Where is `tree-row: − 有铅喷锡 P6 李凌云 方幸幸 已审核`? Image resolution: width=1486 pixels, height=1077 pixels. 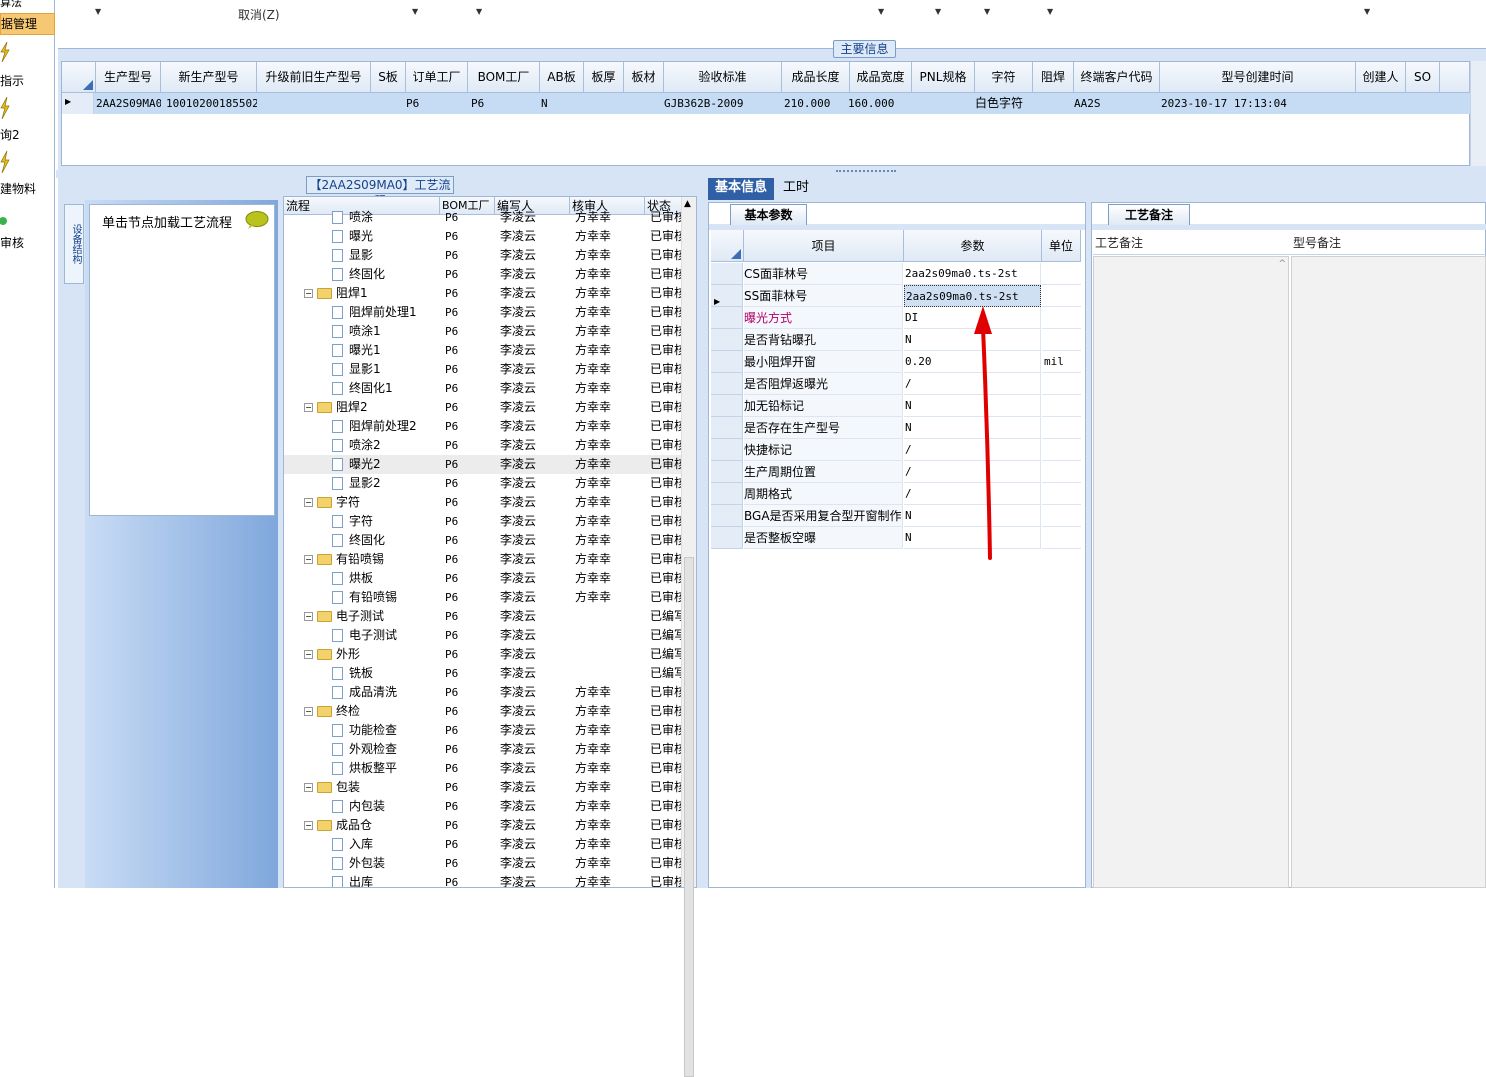 tree-row: − 有铅喷锡 P6 李凌云 方幸幸 已审核 is located at coordinates (483, 559).